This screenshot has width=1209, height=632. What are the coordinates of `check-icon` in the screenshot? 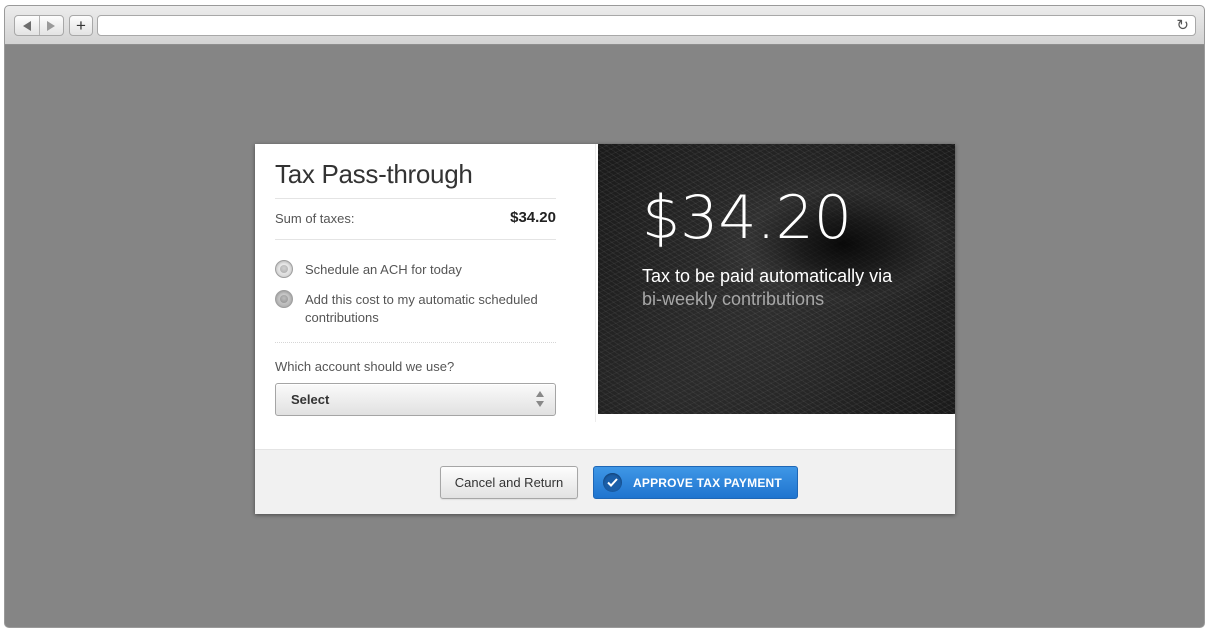 It's located at (612, 482).